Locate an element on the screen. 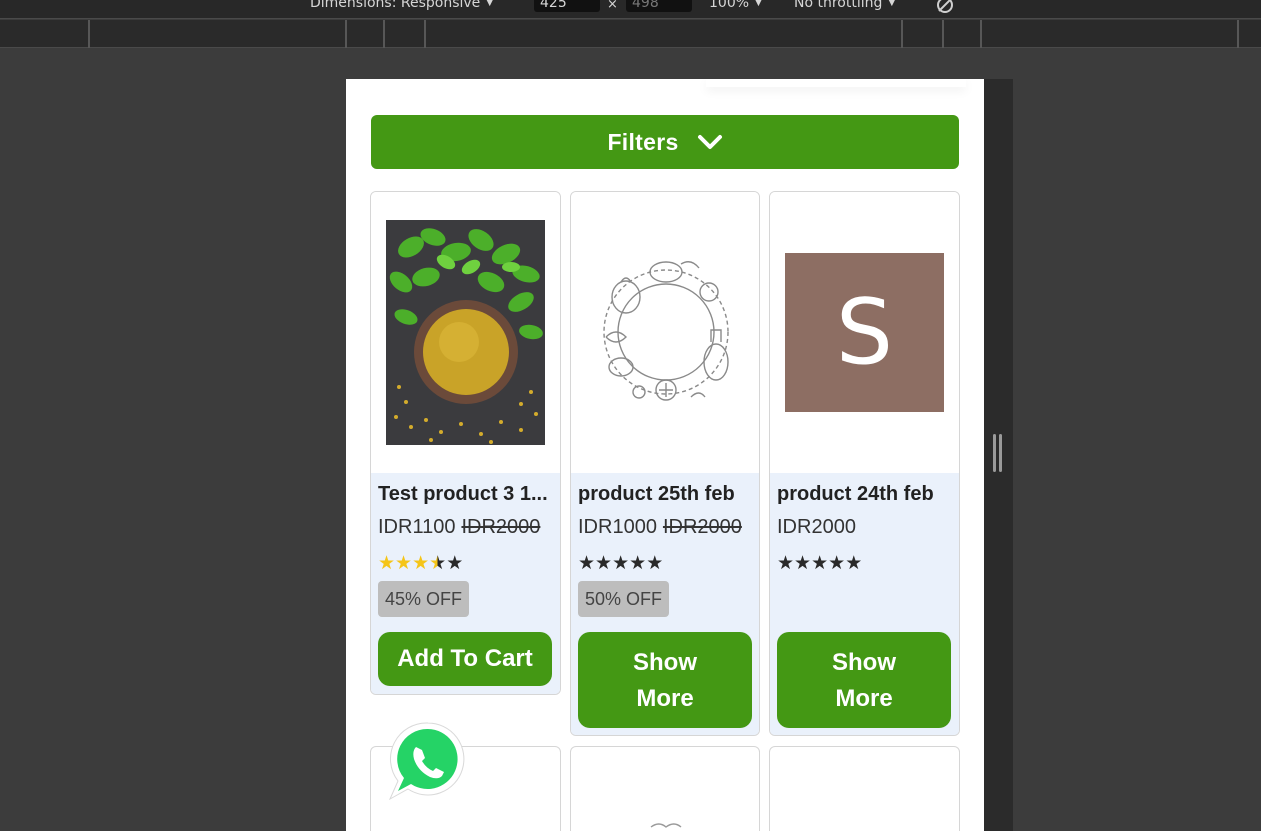 The image size is (1261, 831). product-price: IDR2000 is located at coordinates (816, 527).